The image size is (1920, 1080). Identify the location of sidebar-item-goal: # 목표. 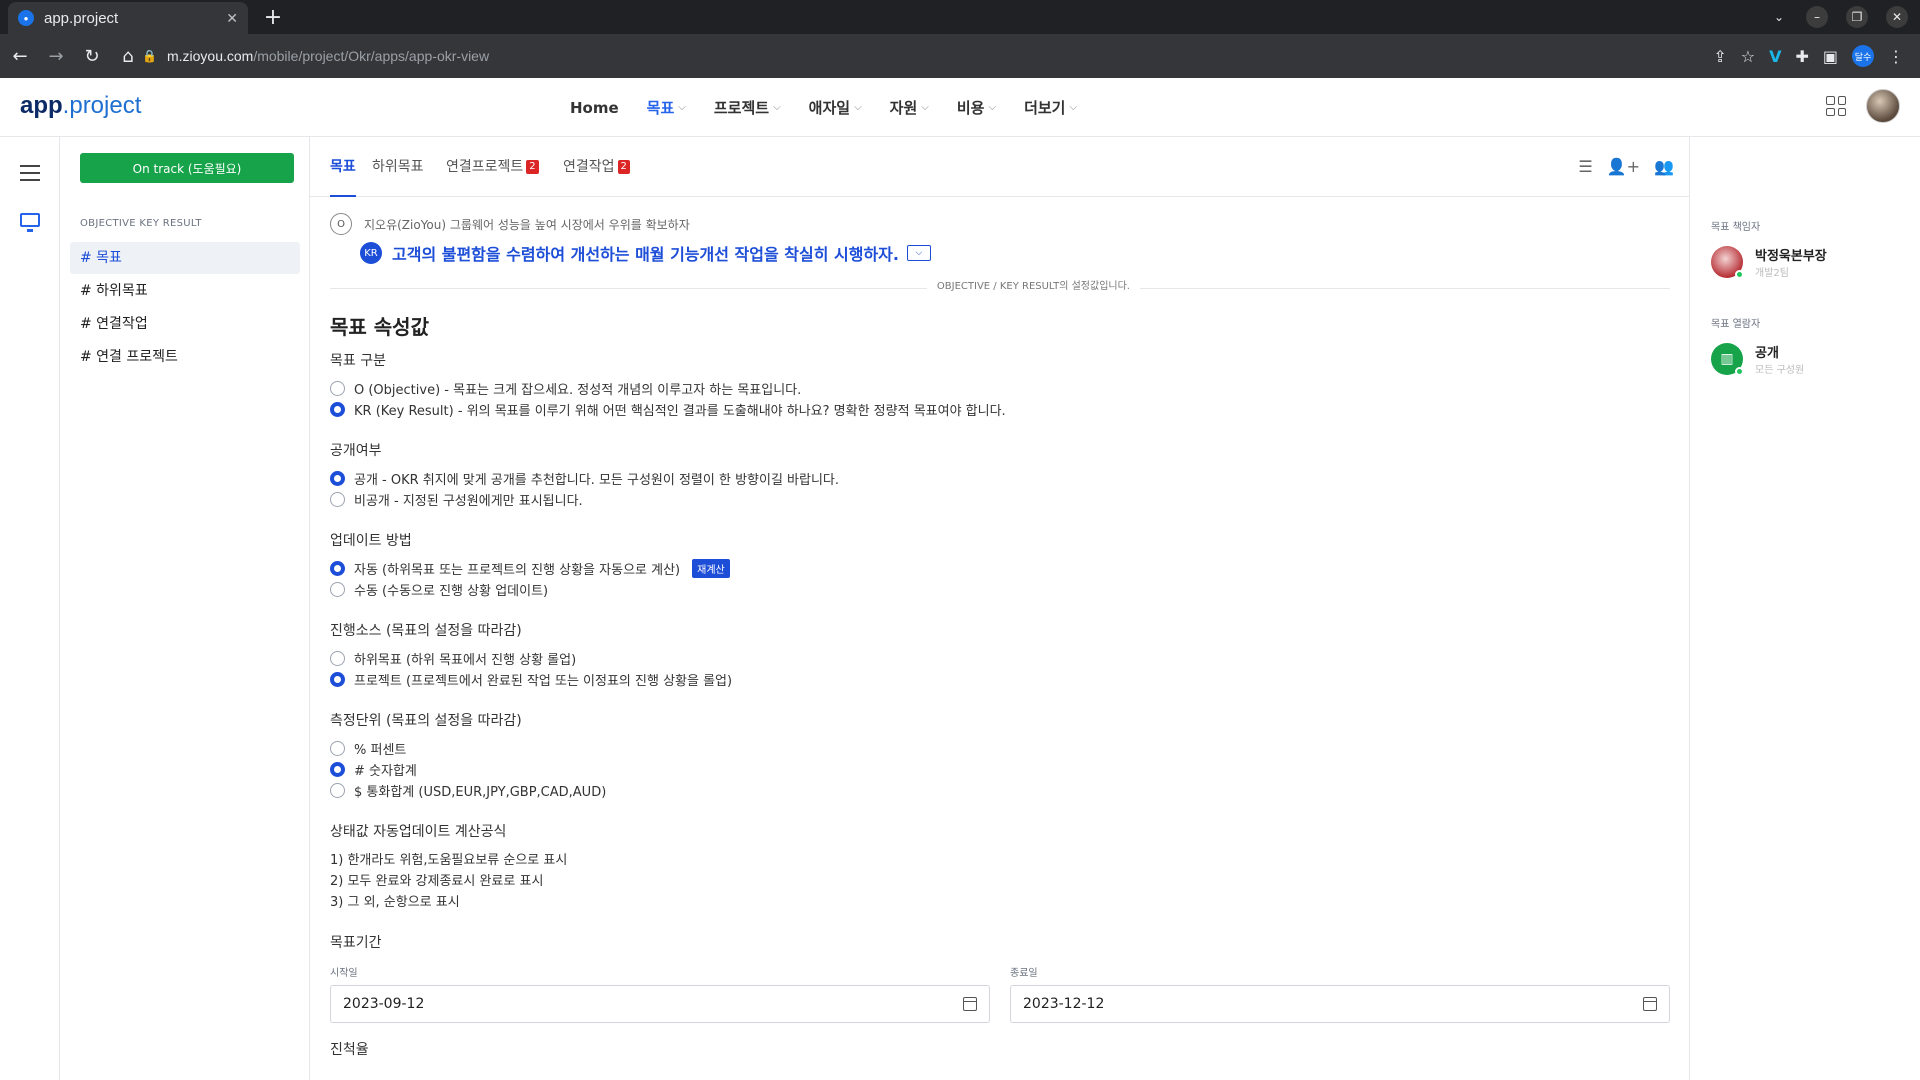
(185, 258).